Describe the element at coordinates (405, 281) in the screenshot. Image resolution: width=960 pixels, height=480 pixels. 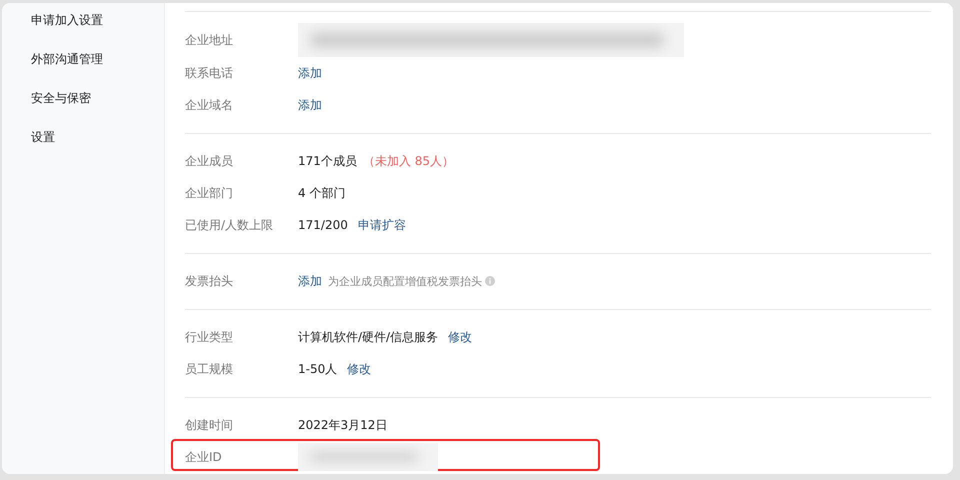
I see `hint-text: 为企业成员配置增值税发票抬头` at that location.